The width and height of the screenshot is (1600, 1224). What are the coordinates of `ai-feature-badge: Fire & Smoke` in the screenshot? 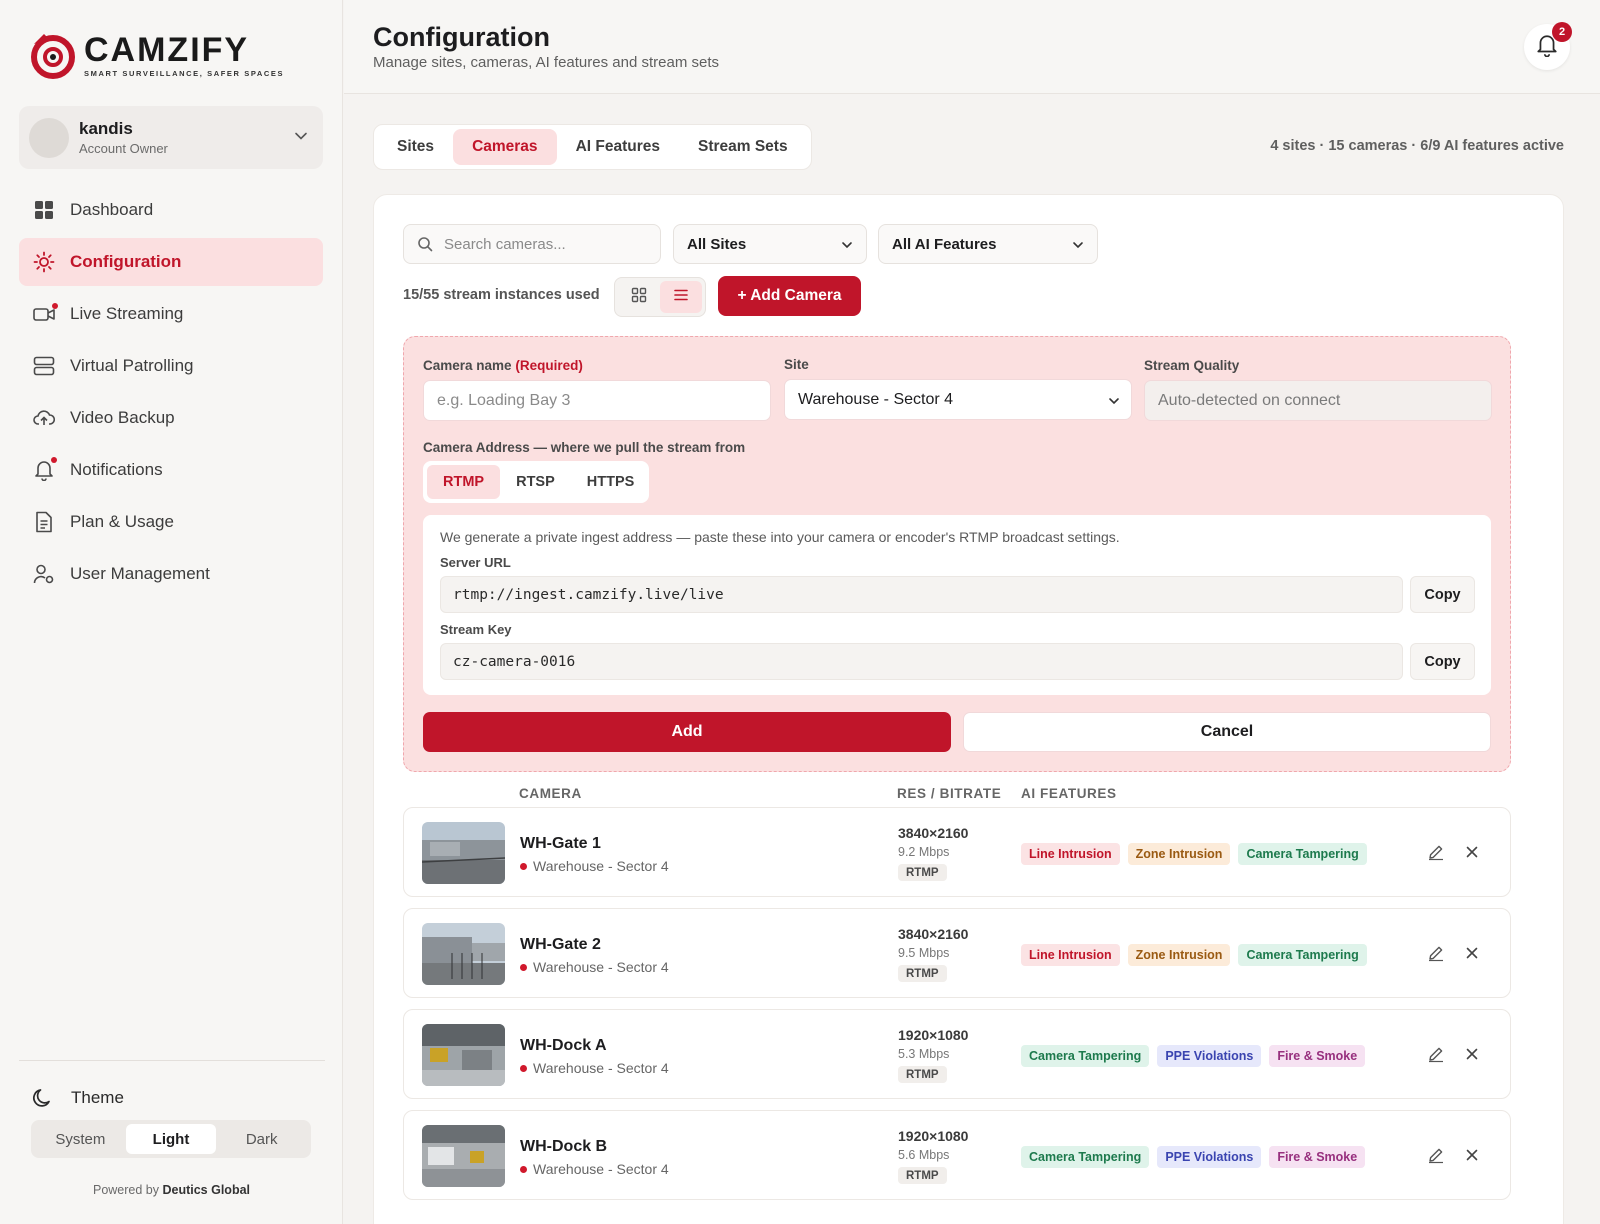 It's located at (1317, 1056).